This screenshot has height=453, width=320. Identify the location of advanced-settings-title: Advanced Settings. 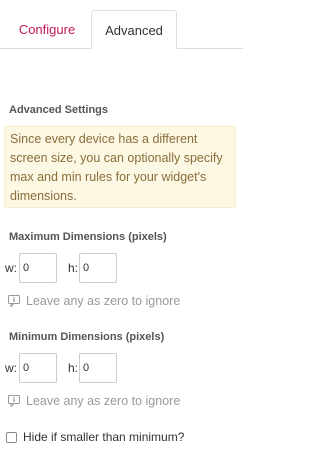
(59, 110).